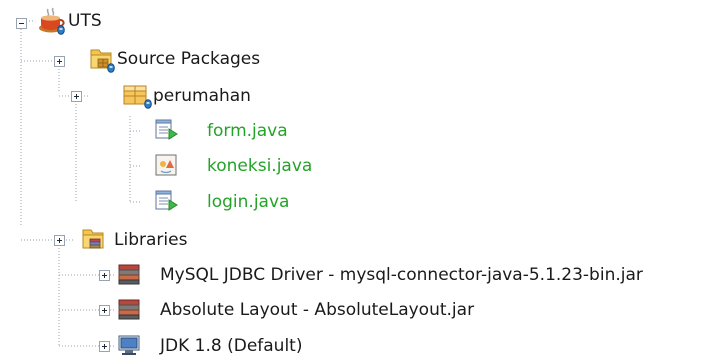 The image size is (727, 364). What do you see at coordinates (138, 96) in the screenshot?
I see `package-icon` at bounding box center [138, 96].